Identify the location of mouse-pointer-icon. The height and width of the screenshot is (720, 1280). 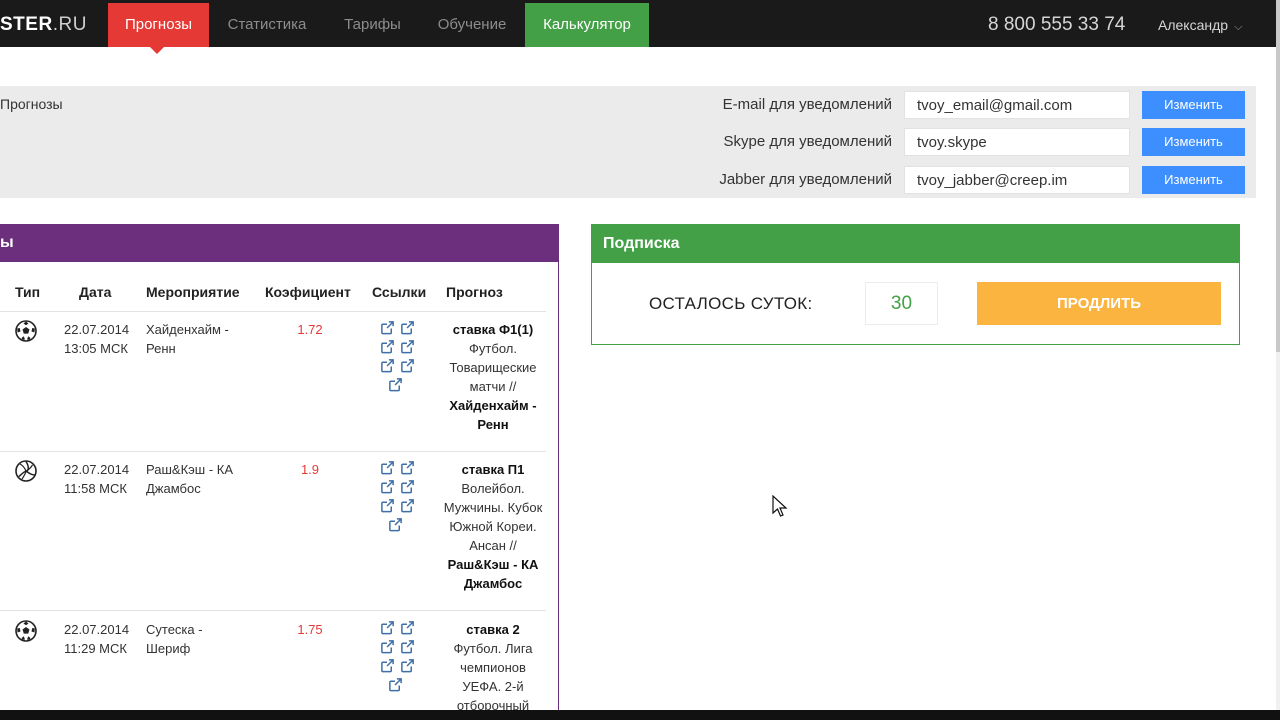
(780, 506).